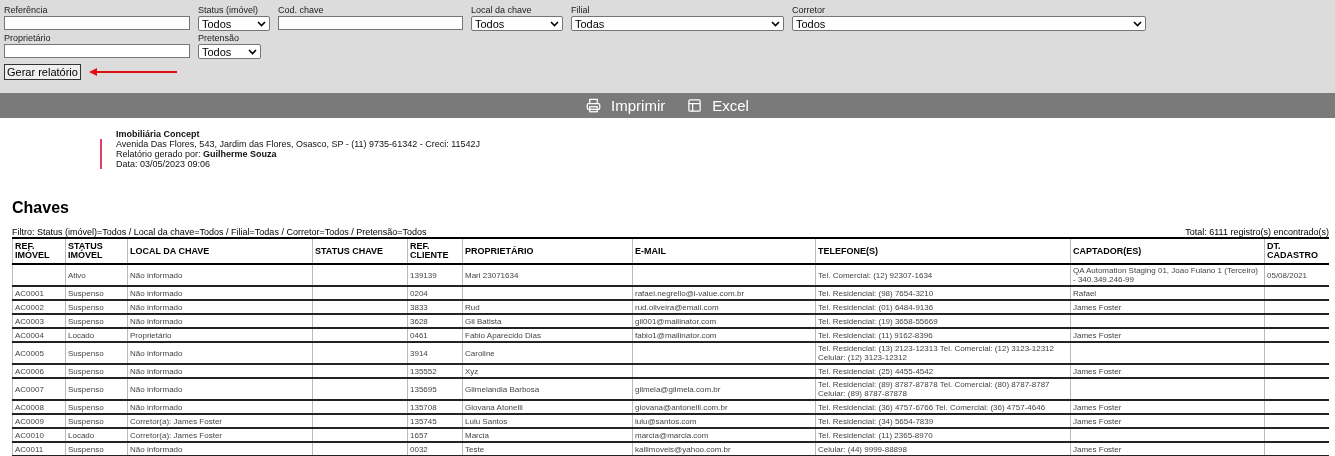 This screenshot has width=1335, height=456. I want to click on table-cell: AC0004, so click(39, 335).